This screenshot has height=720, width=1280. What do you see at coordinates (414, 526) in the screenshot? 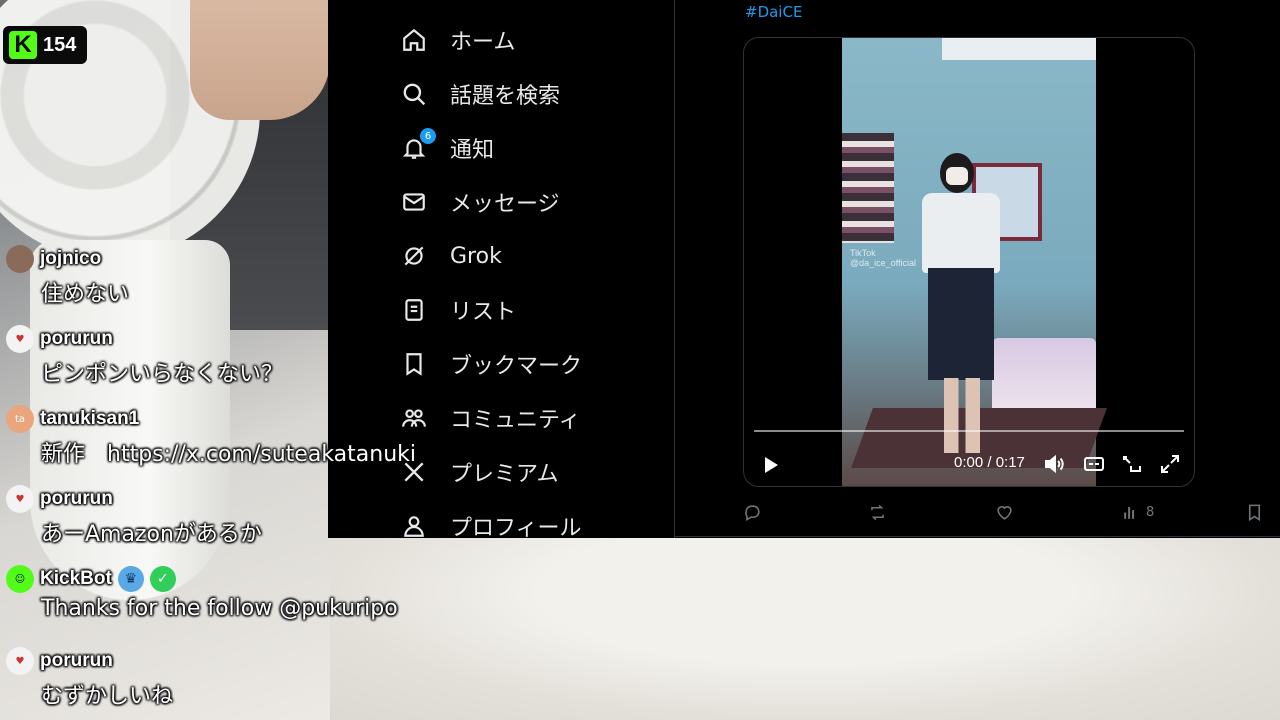
I see `person-icon` at bounding box center [414, 526].